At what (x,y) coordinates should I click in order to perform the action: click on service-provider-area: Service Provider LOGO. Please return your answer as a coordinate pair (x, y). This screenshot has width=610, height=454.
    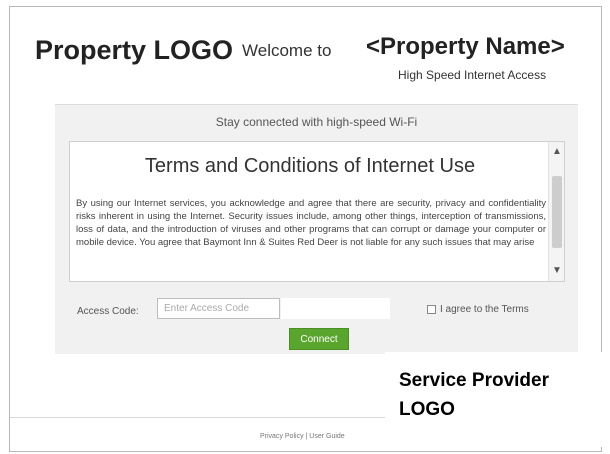
    Looking at the image, I should click on (494, 399).